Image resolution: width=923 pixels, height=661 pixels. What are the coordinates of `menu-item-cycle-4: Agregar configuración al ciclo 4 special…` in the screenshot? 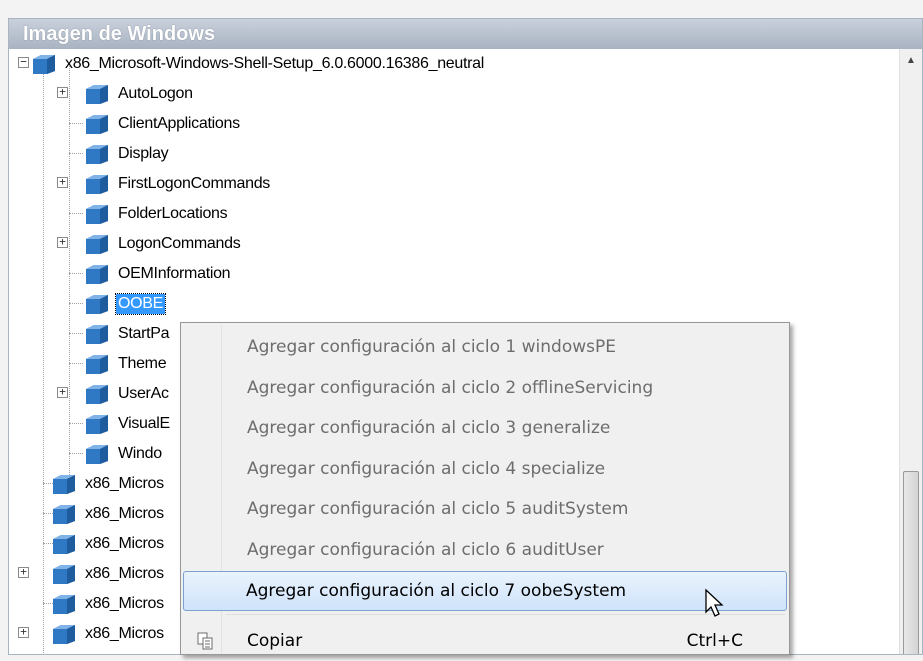 It's located at (485, 469).